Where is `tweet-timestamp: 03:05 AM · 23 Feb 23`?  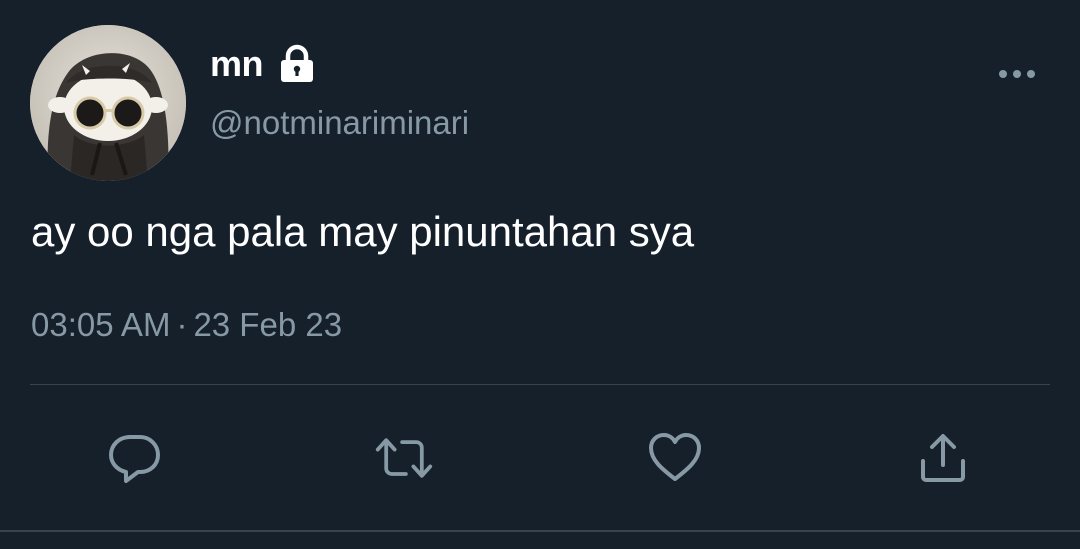 tweet-timestamp: 03:05 AM · 23 Feb 23 is located at coordinates (186, 325).